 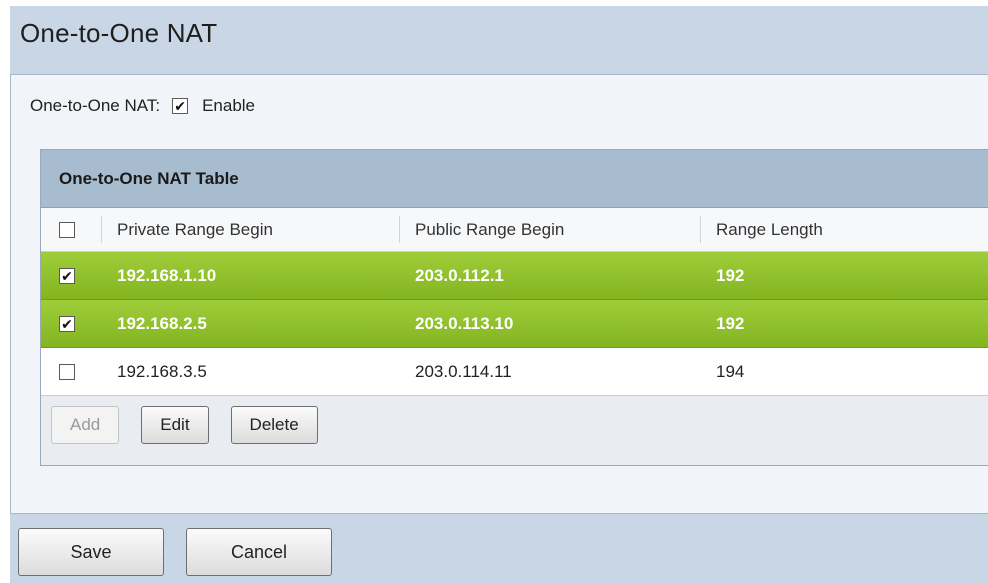 I want to click on cancel-button: Cancel, so click(x=259, y=552).